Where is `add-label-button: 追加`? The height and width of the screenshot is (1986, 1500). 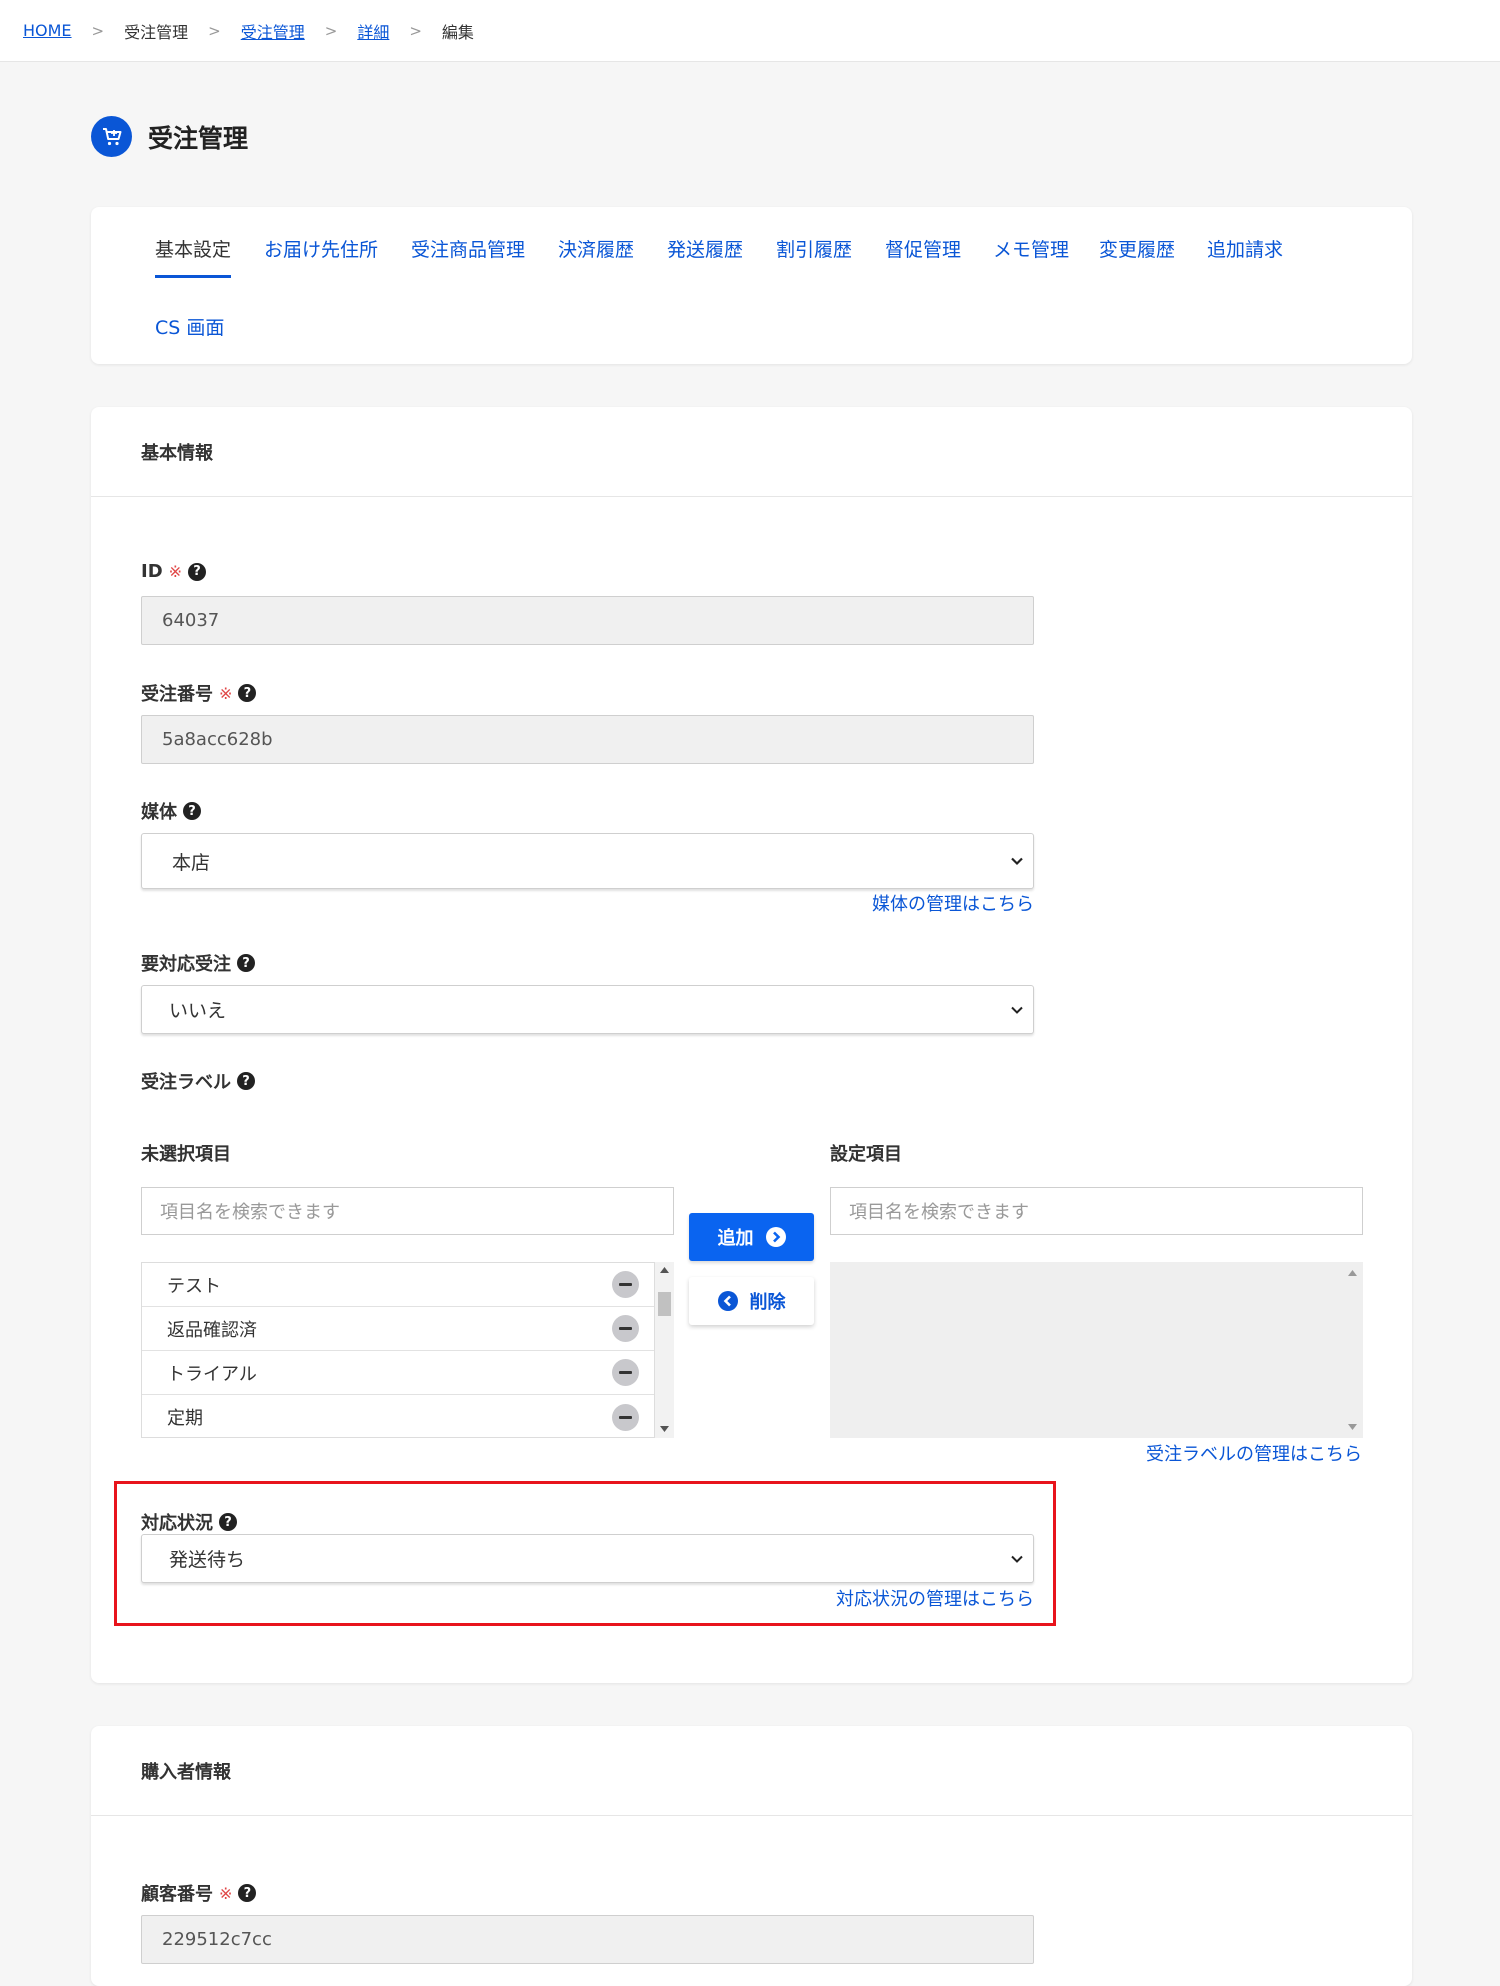 add-label-button: 追加 is located at coordinates (751, 1237).